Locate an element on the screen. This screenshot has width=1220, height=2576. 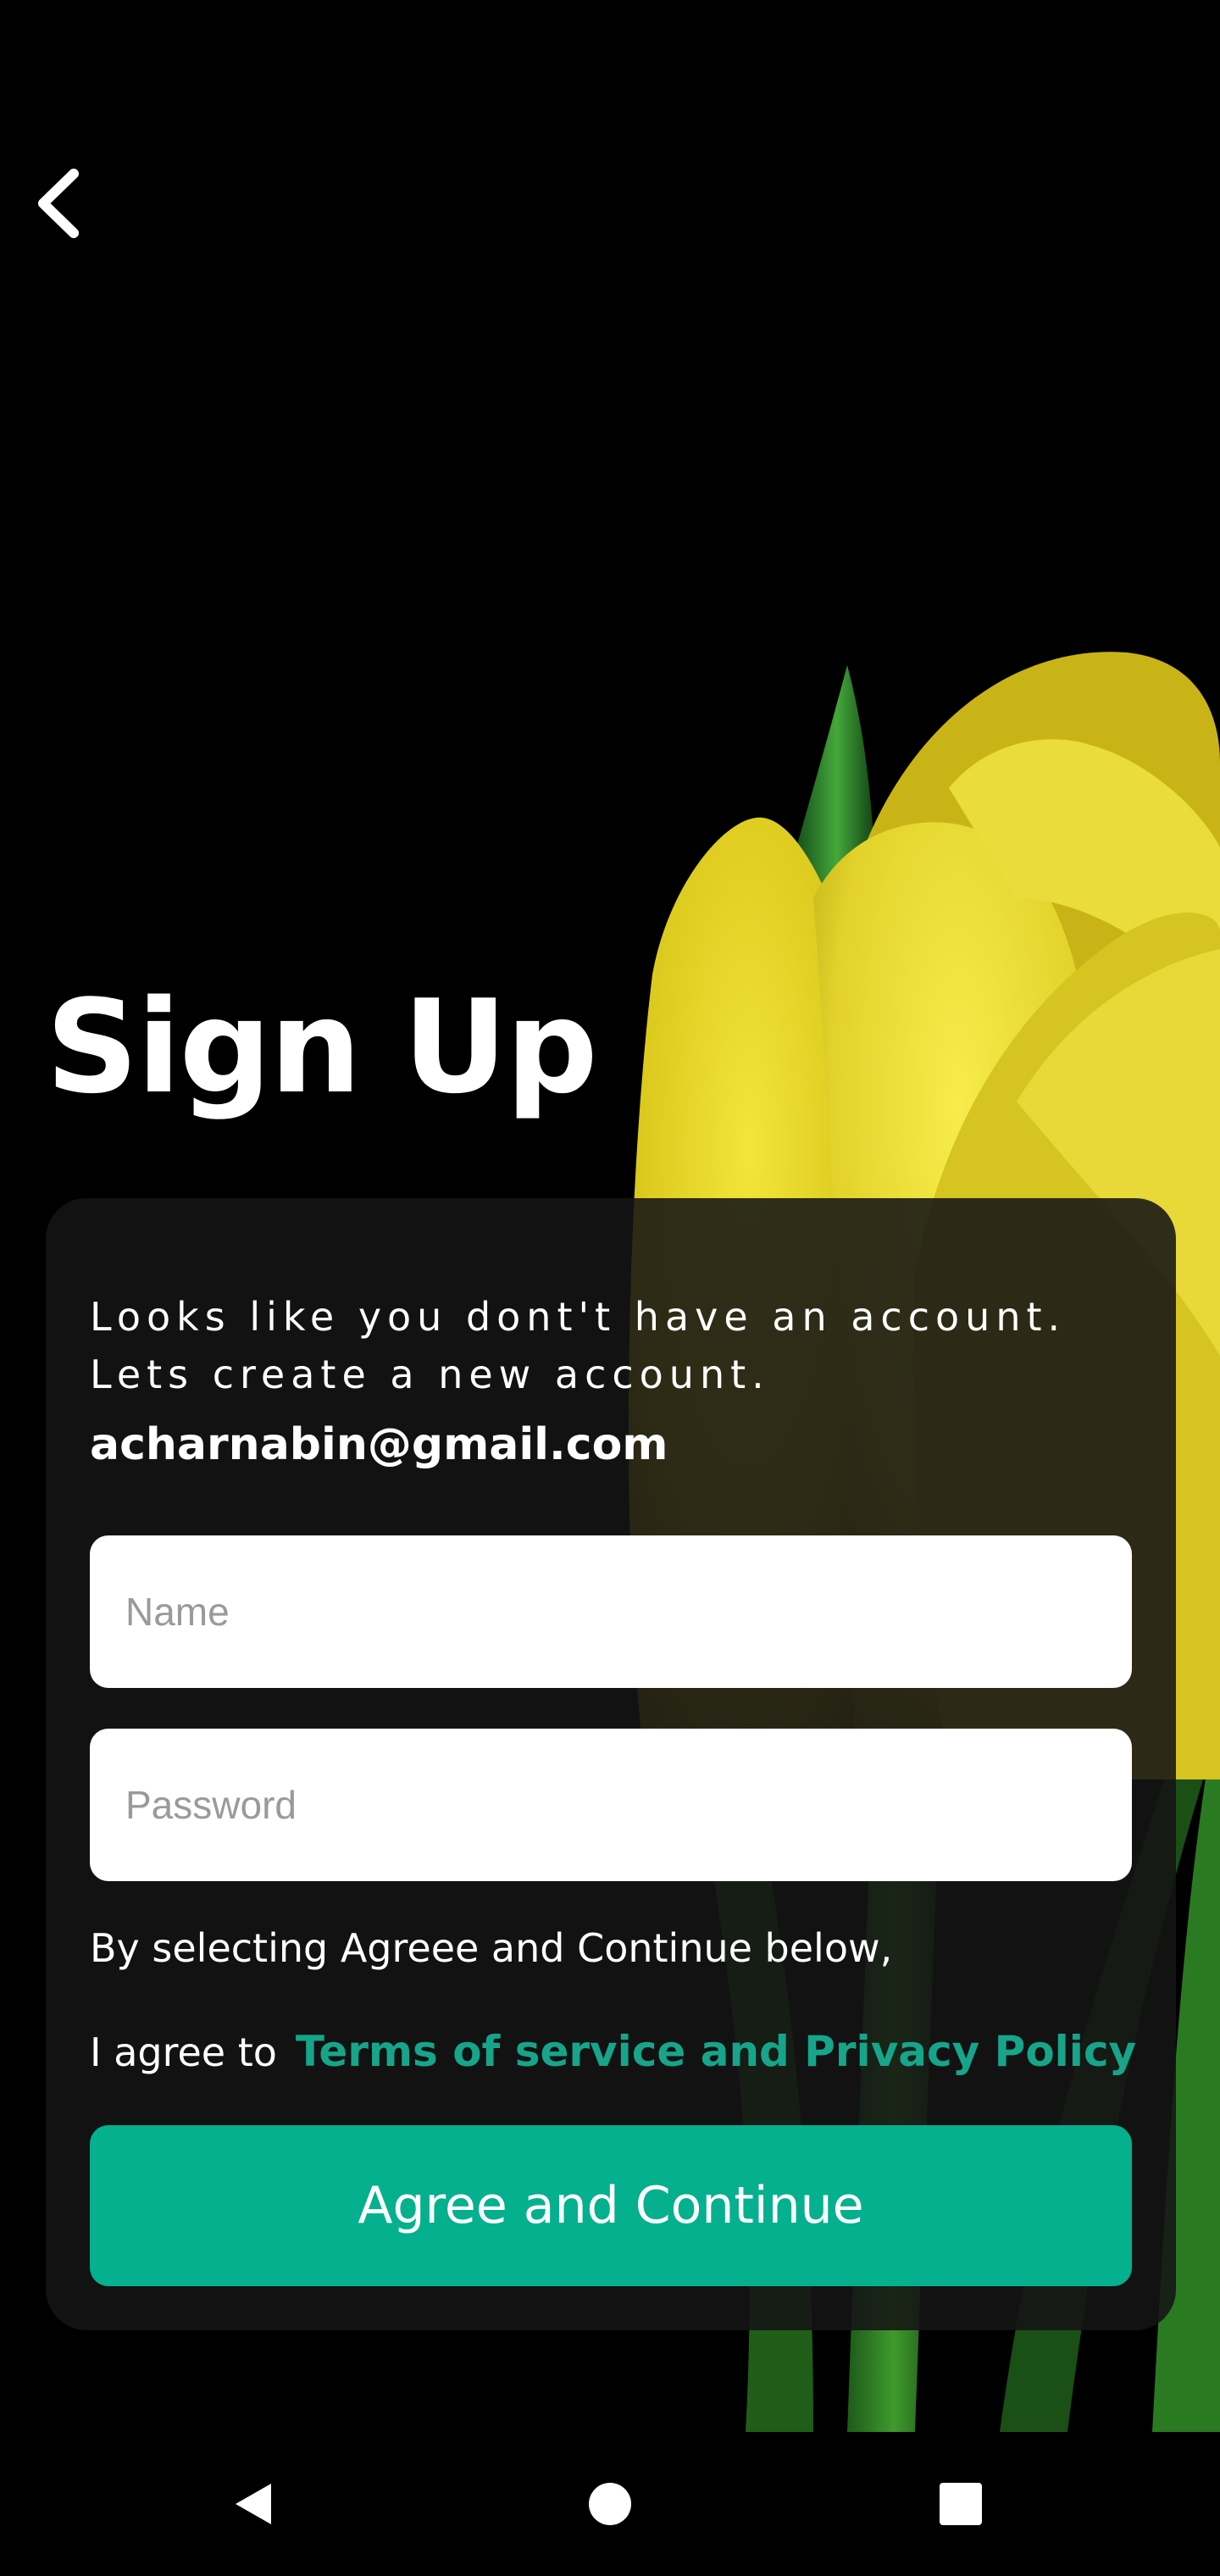
chevron-left-icon is located at coordinates (58, 203).